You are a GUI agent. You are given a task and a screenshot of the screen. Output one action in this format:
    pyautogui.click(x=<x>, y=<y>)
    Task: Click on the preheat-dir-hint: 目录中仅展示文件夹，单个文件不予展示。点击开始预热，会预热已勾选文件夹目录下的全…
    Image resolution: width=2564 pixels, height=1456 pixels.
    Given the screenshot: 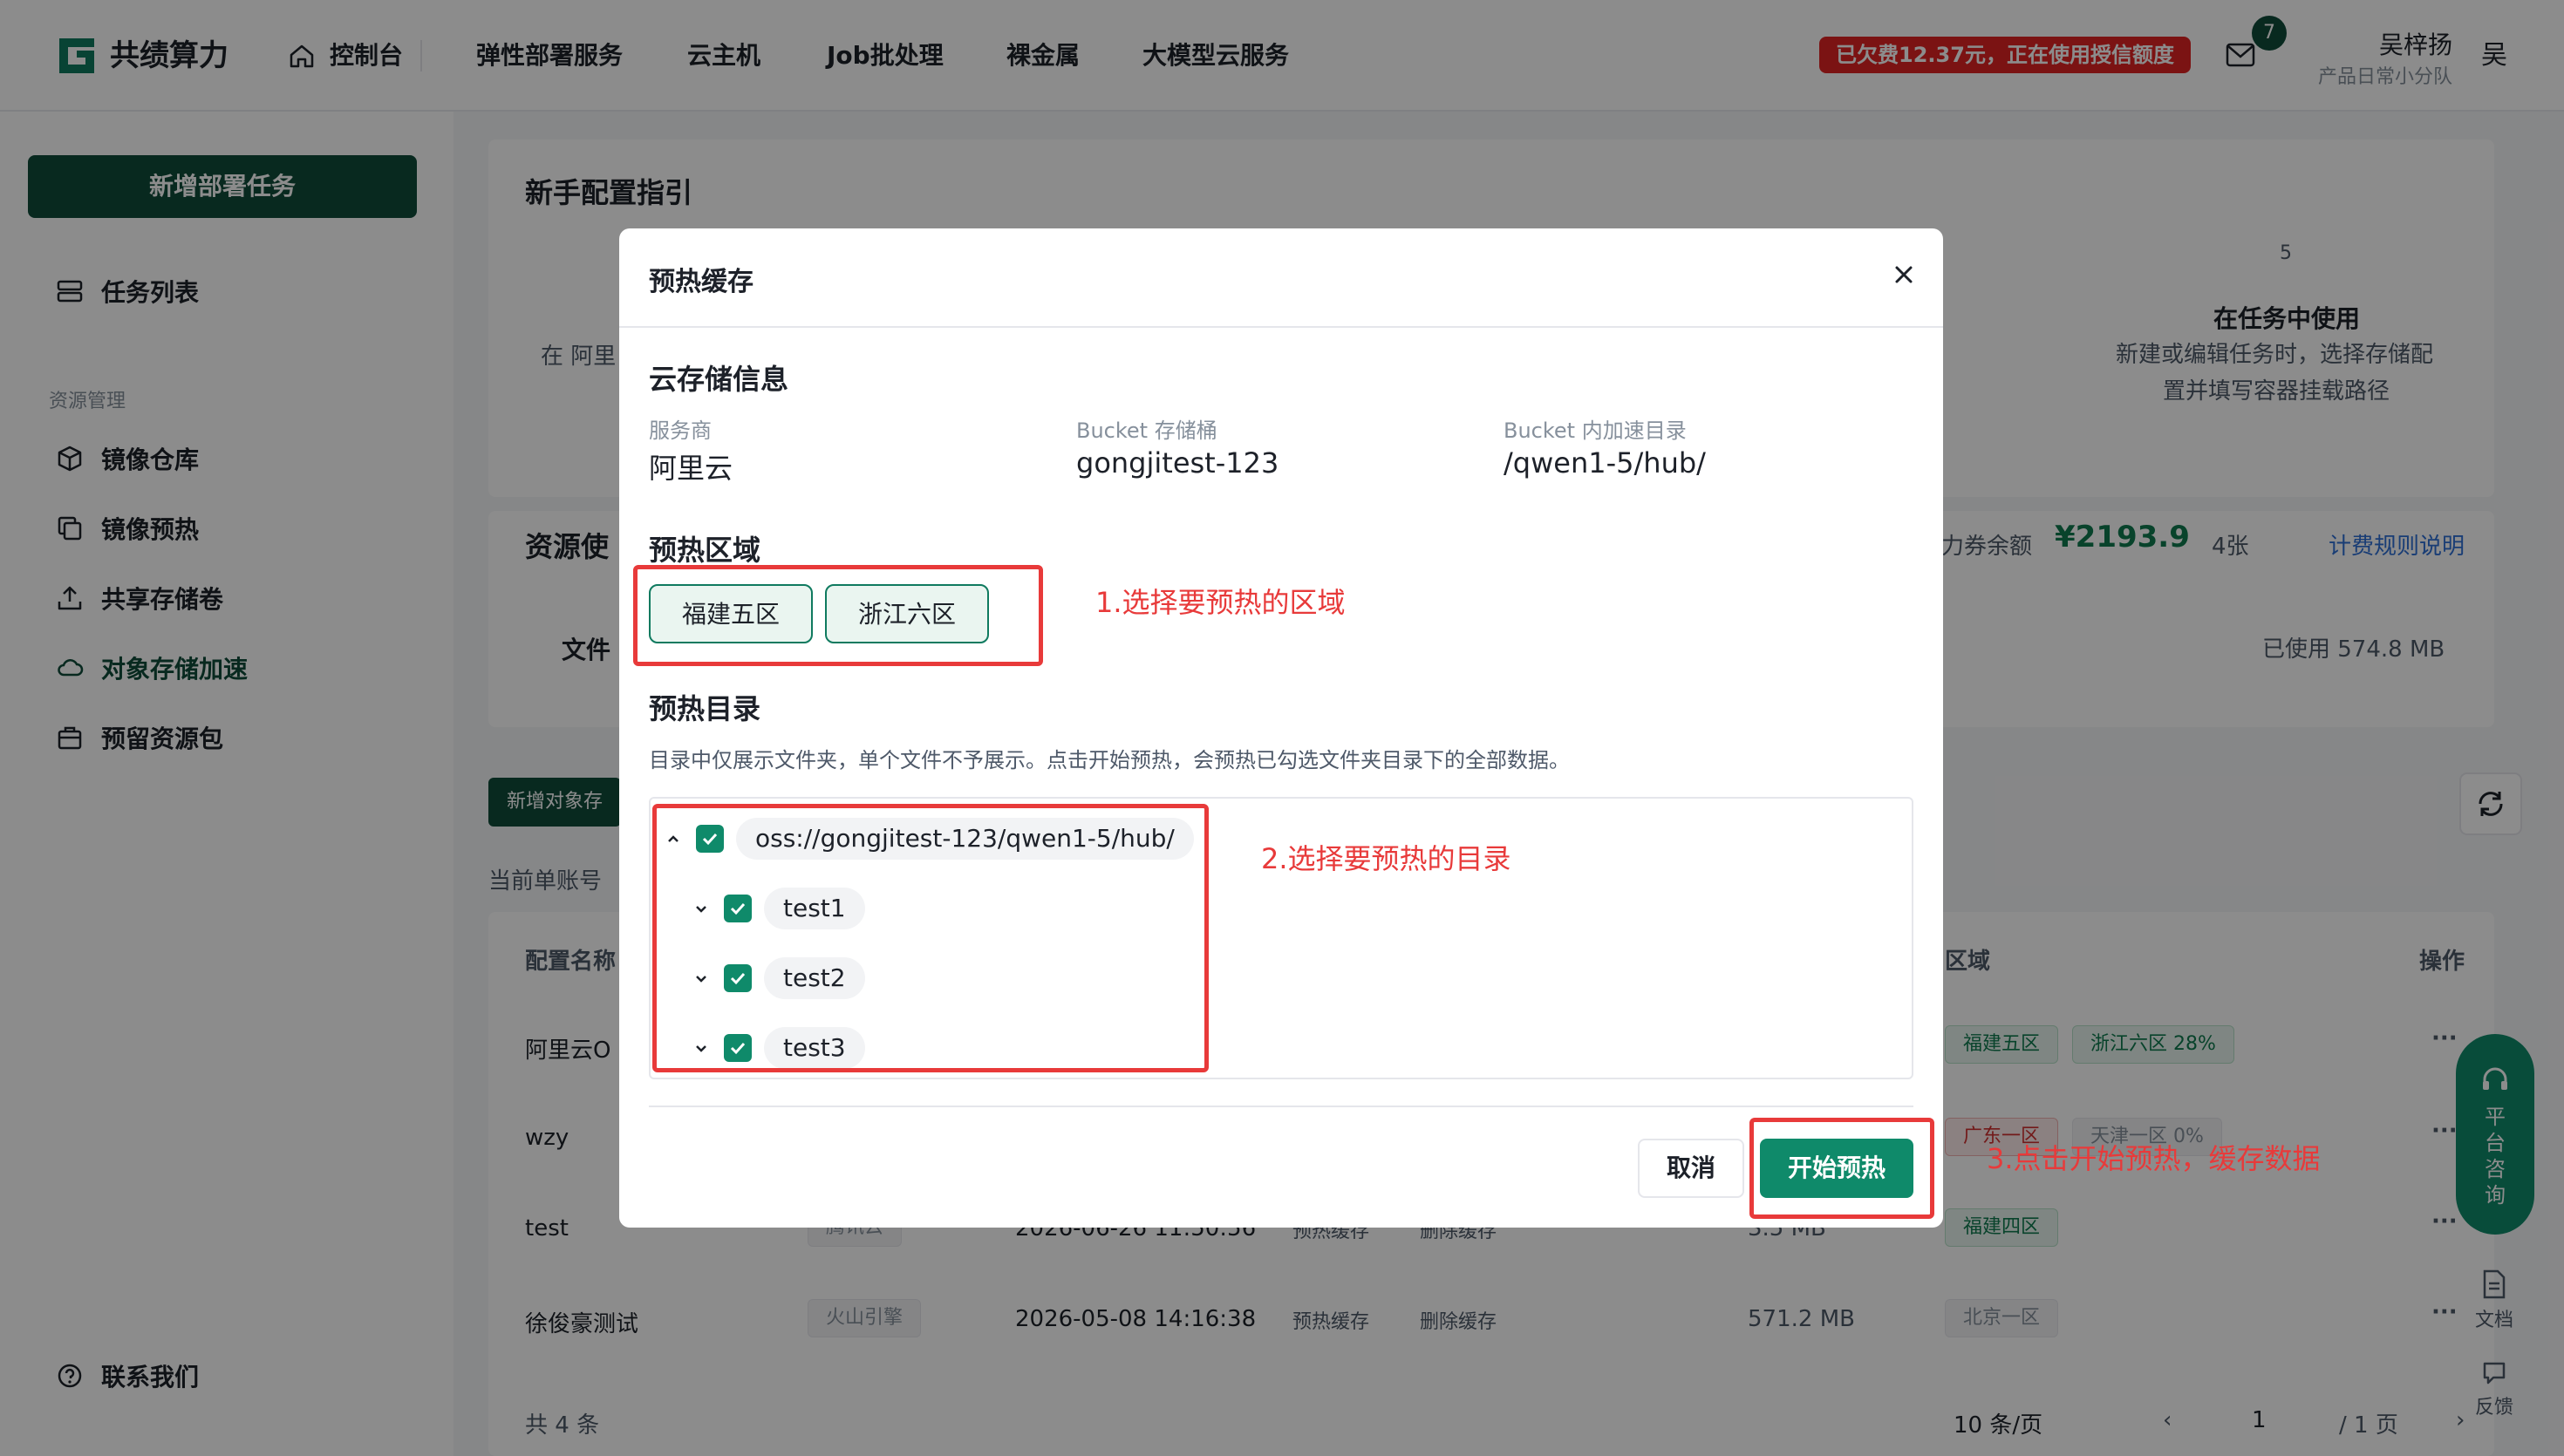 What is the action you would take?
    pyautogui.click(x=1109, y=760)
    